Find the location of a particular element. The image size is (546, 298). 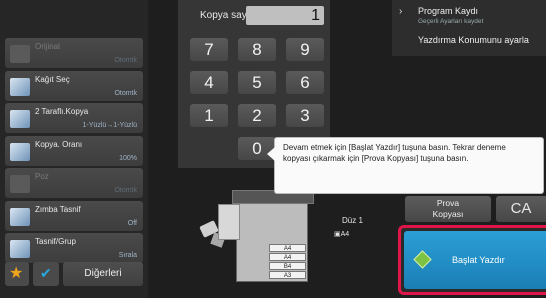

proof-copy-button: Prova Kopyası is located at coordinates (448, 209).